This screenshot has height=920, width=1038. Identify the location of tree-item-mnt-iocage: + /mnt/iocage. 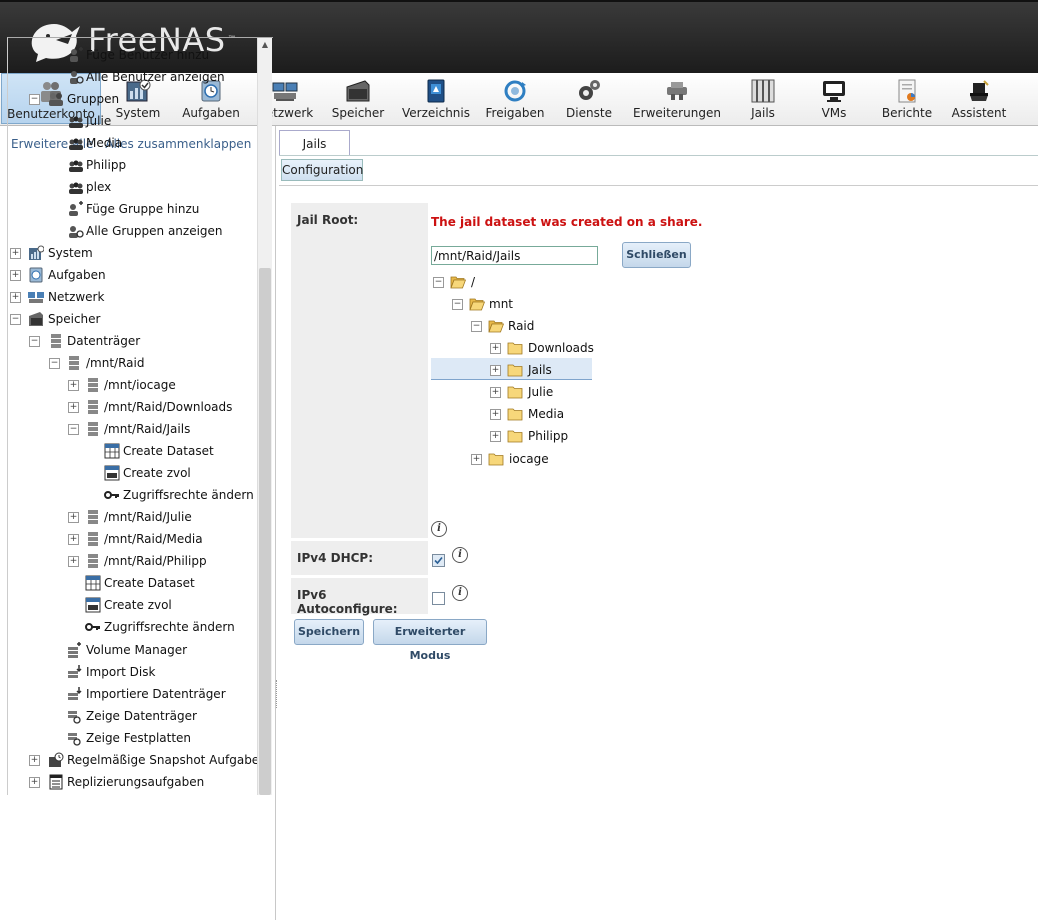
(133, 385).